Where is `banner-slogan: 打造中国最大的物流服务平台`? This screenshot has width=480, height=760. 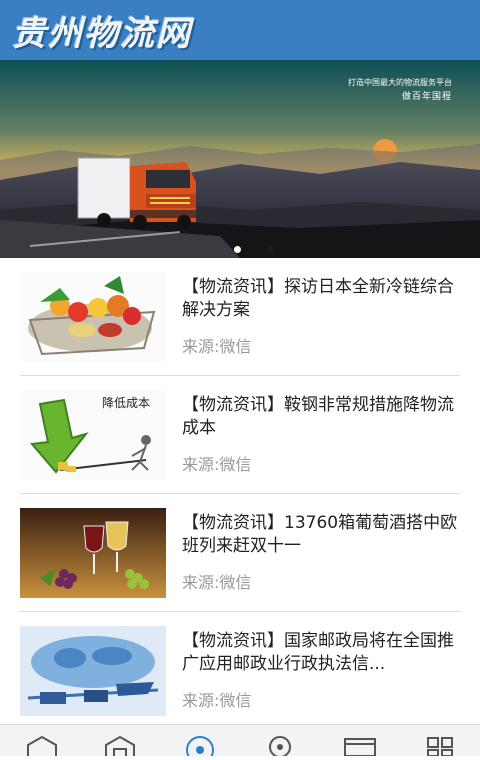
banner-slogan: 打造中国最大的物流服务平台 is located at coordinates (400, 82).